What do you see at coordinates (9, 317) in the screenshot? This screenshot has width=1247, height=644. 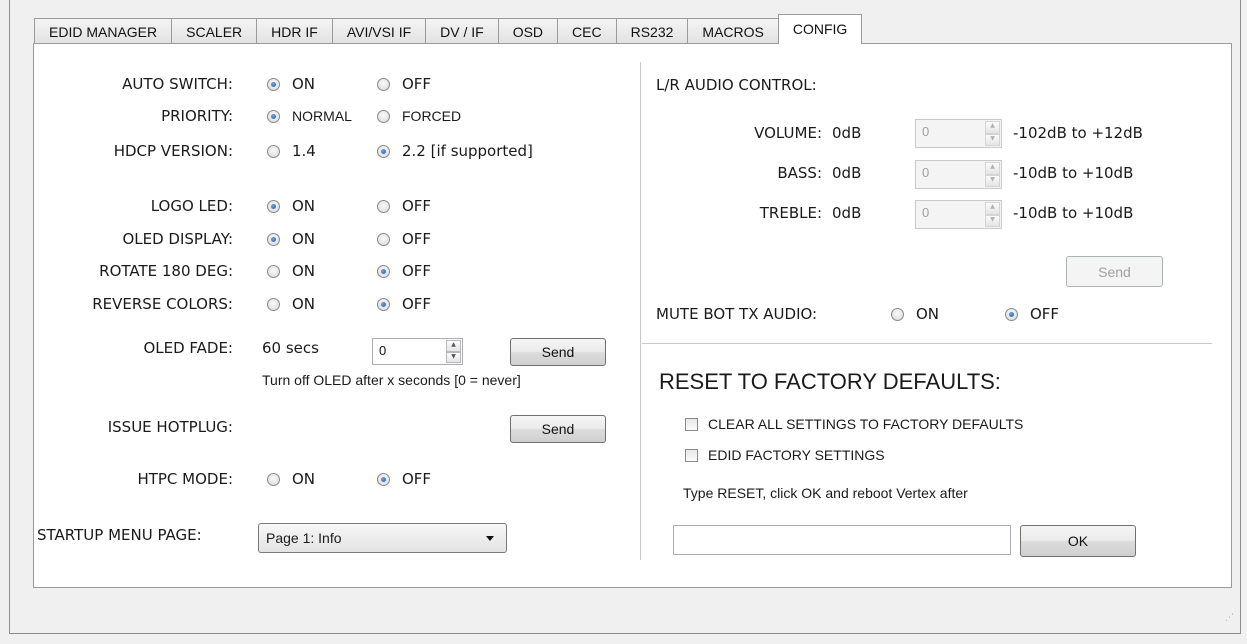 I see `window-frame-left` at bounding box center [9, 317].